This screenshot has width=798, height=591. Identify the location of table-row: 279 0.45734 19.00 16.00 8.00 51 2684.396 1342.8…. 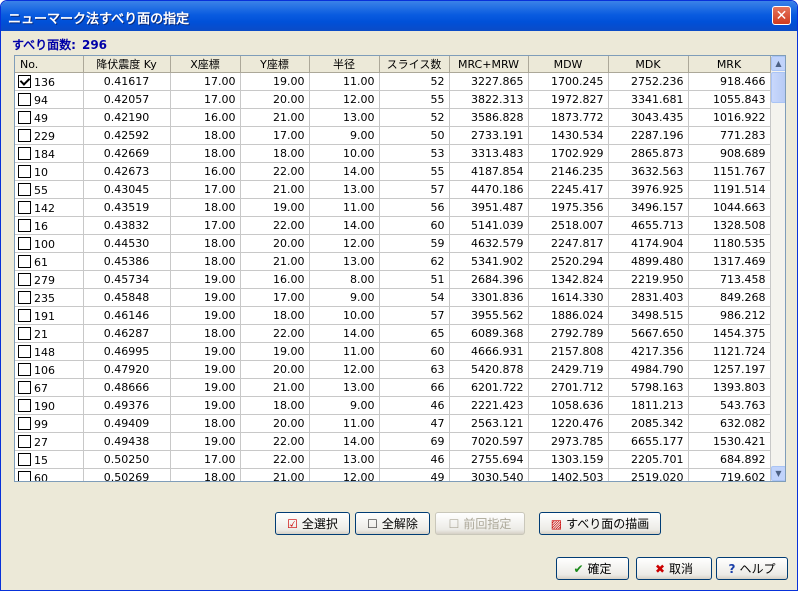
(393, 279).